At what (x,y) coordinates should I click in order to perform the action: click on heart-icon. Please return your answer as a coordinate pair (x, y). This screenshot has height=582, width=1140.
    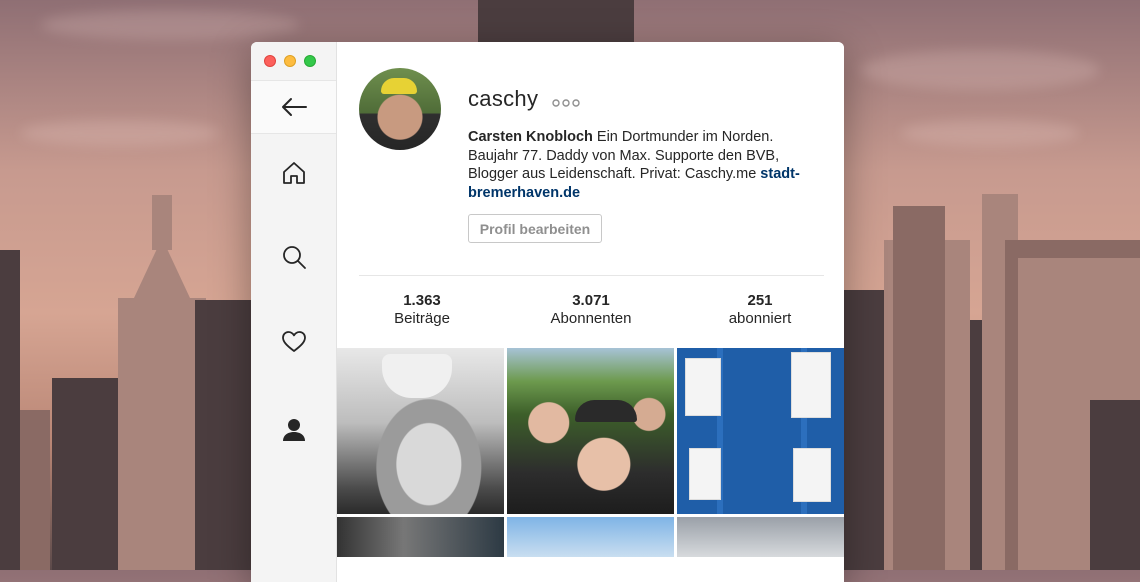
    Looking at the image, I should click on (293, 341).